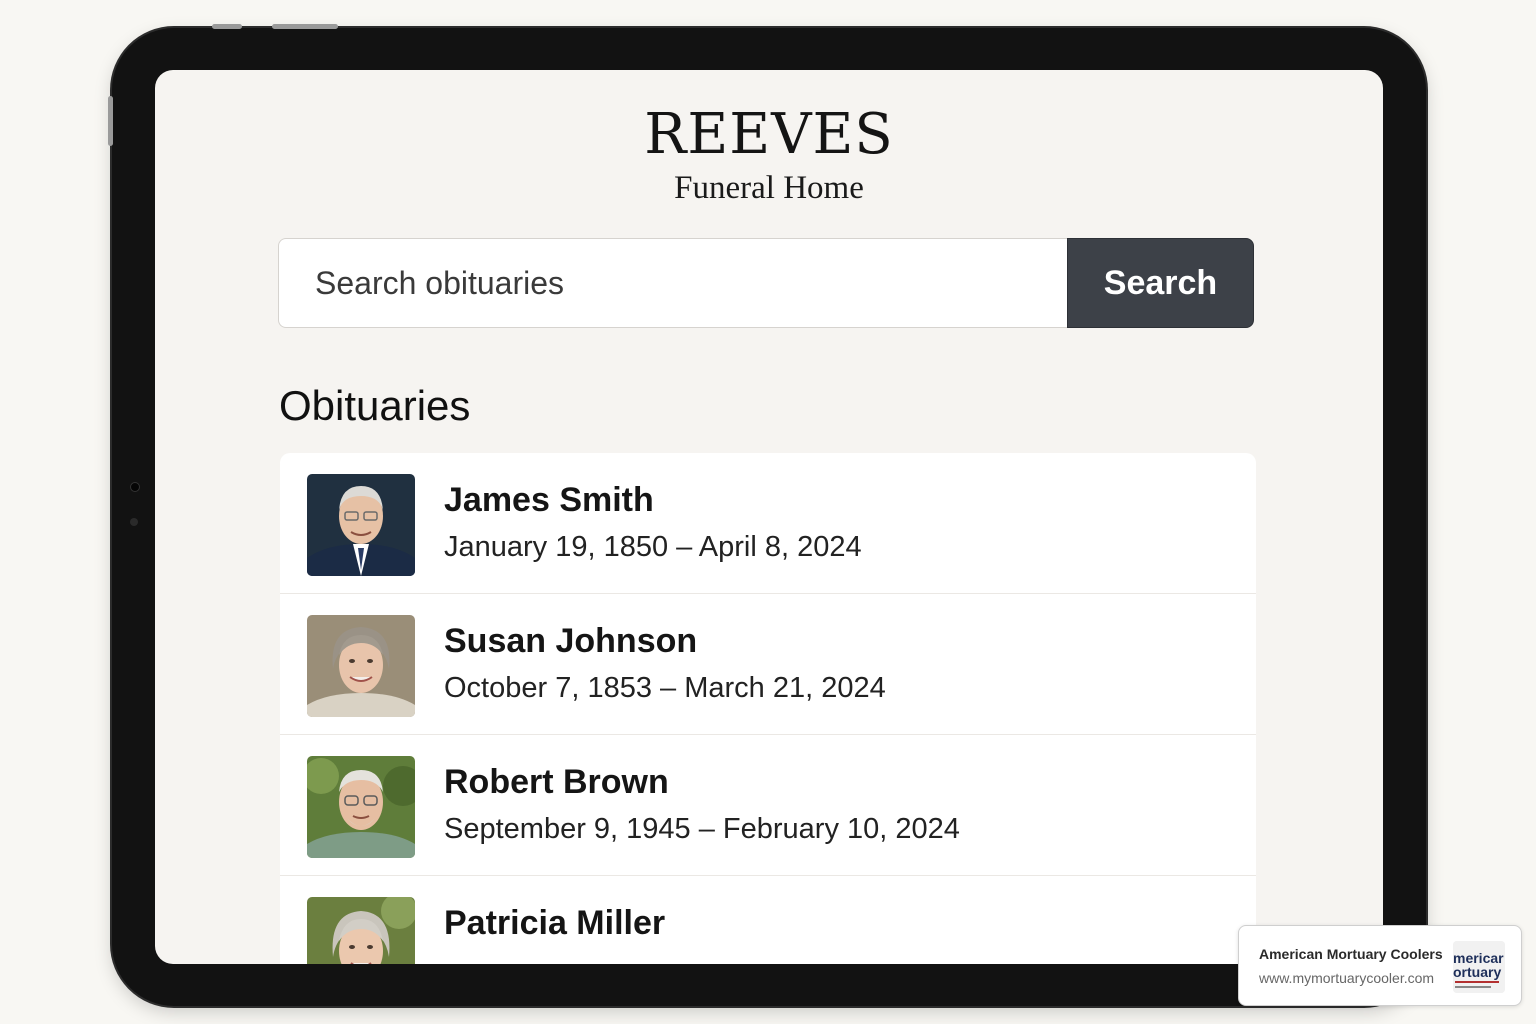 The image size is (1536, 1024). I want to click on svg-text: ortuary, so click(1477, 972).